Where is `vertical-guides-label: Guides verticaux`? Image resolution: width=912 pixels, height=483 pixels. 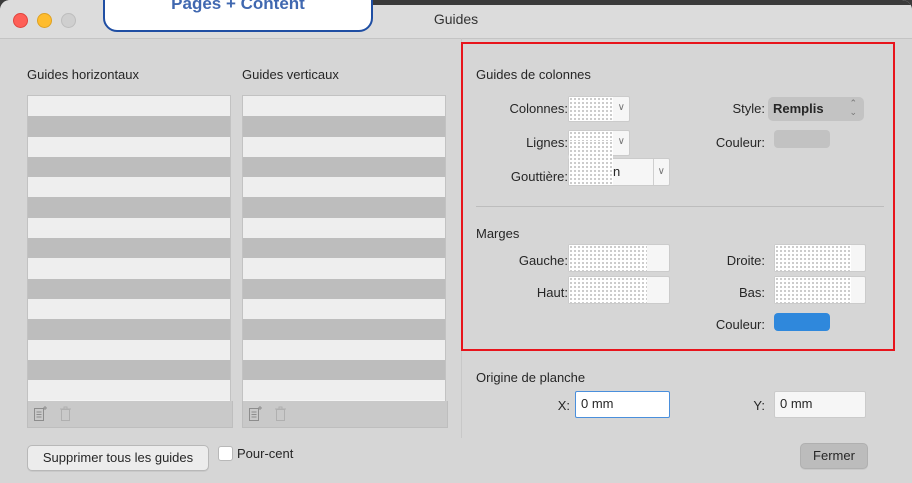
vertical-guides-label: Guides verticaux is located at coordinates (290, 74).